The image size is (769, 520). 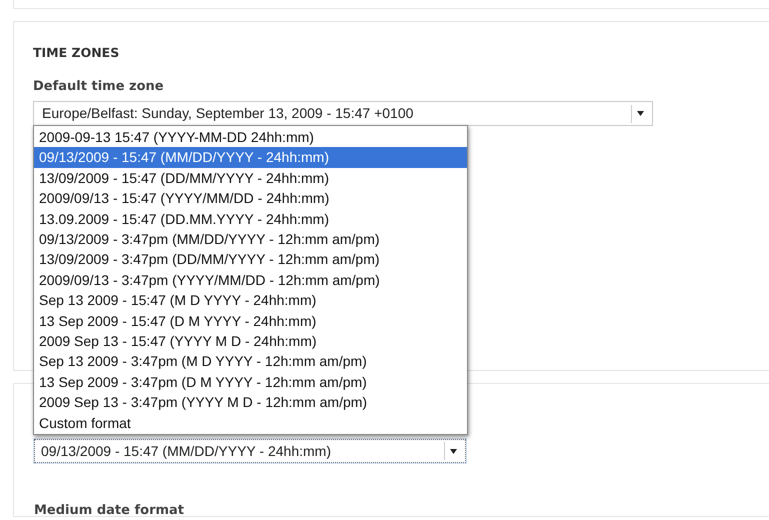 I want to click on dropdown-option: Sep 13 2009 - 3:47pm (M D YYYY - 12h:mm am/pm), so click(x=250, y=361).